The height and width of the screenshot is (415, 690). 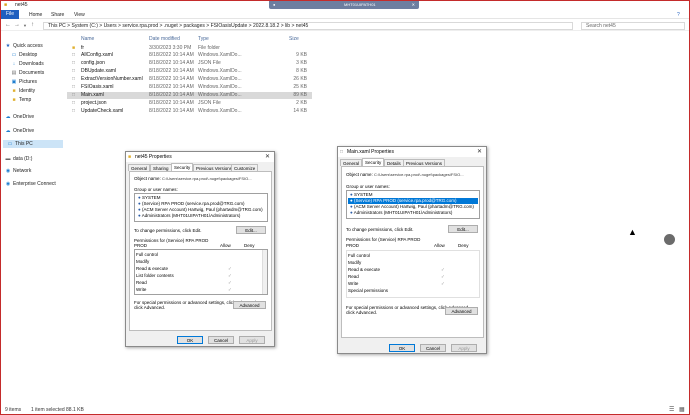 I want to click on allow-header: Allow, so click(x=439, y=245).